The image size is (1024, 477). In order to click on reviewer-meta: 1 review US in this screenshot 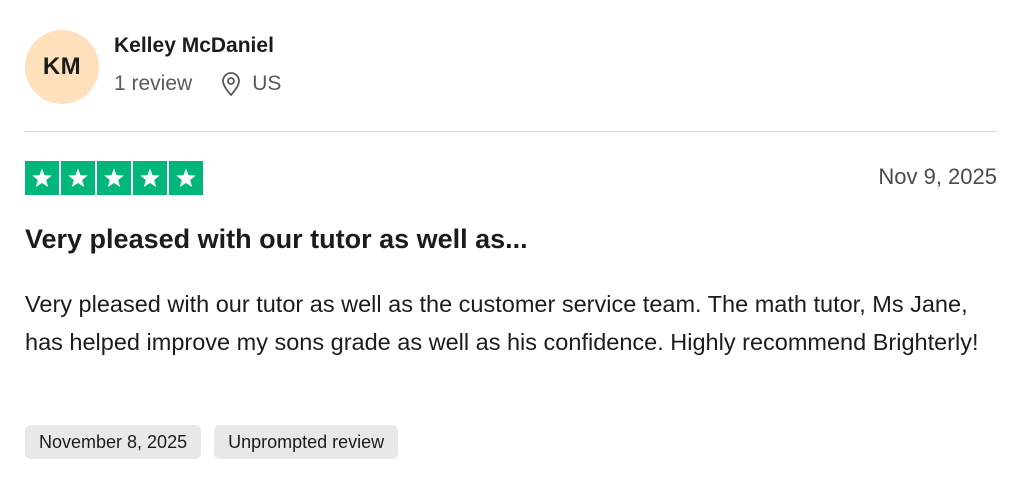, I will do `click(197, 84)`.